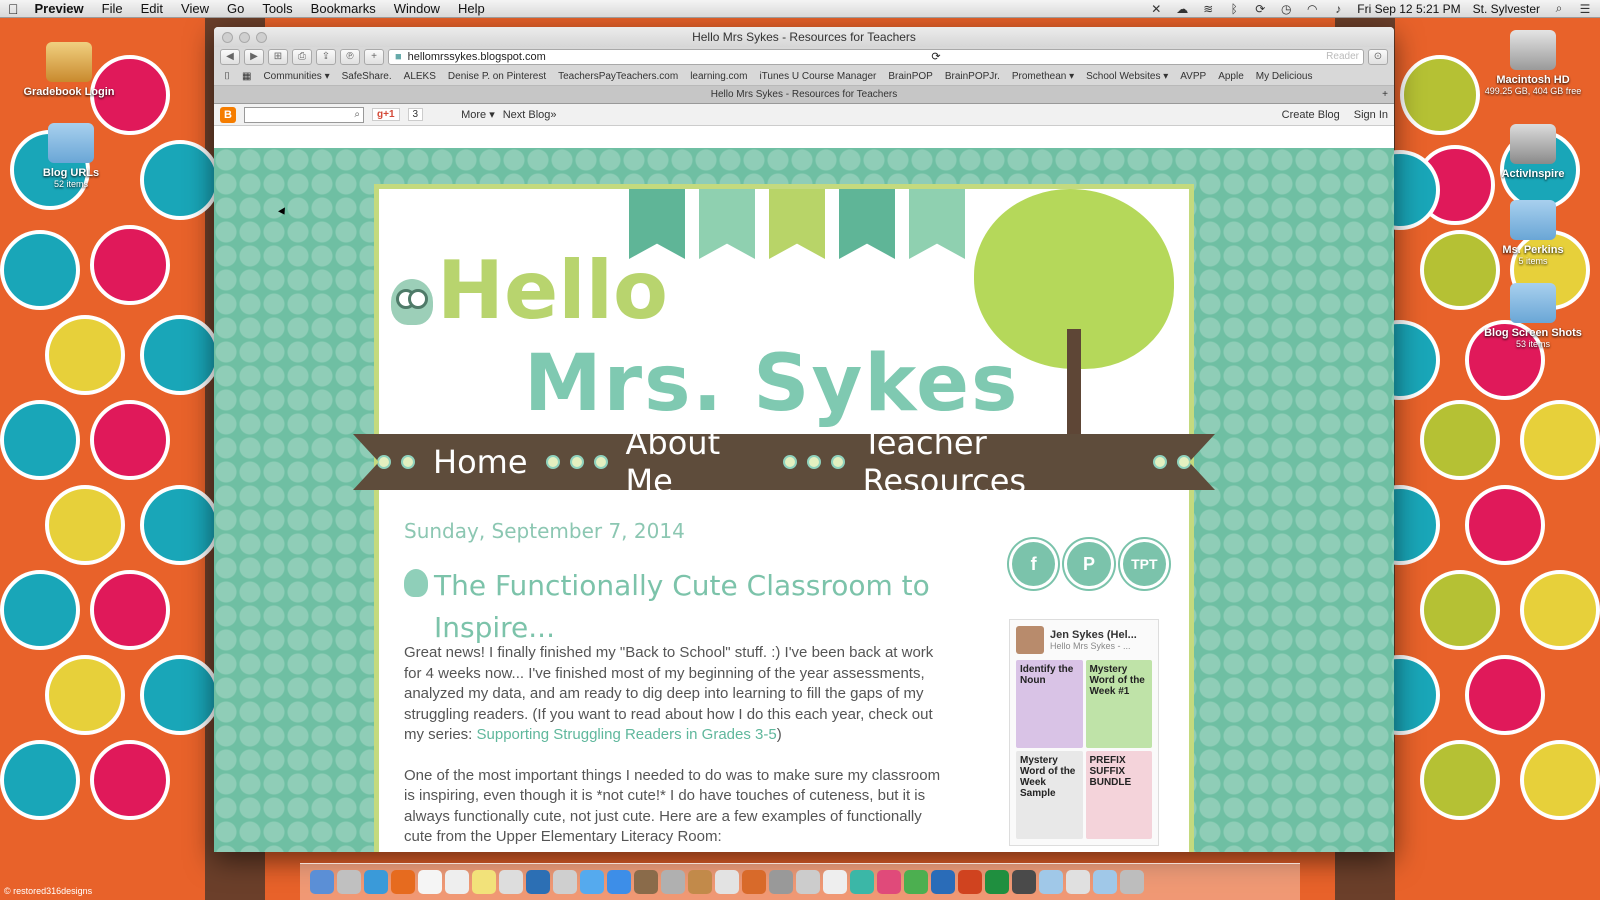  What do you see at coordinates (817, 76) in the screenshot?
I see `bookmark-itunes-u: iTunes U Course Manager` at bounding box center [817, 76].